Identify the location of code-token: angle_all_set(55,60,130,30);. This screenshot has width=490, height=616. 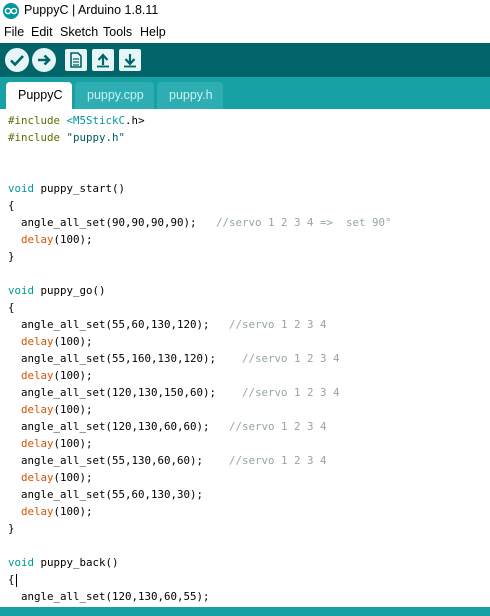
(106, 494).